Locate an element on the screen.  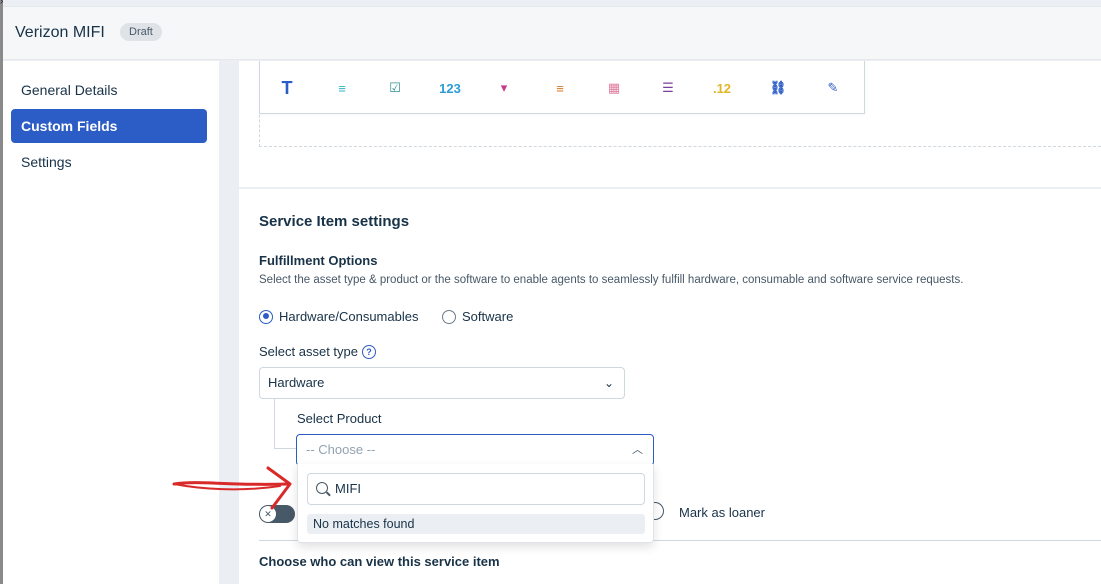
decimal-icon: .12 is located at coordinates (722, 88).